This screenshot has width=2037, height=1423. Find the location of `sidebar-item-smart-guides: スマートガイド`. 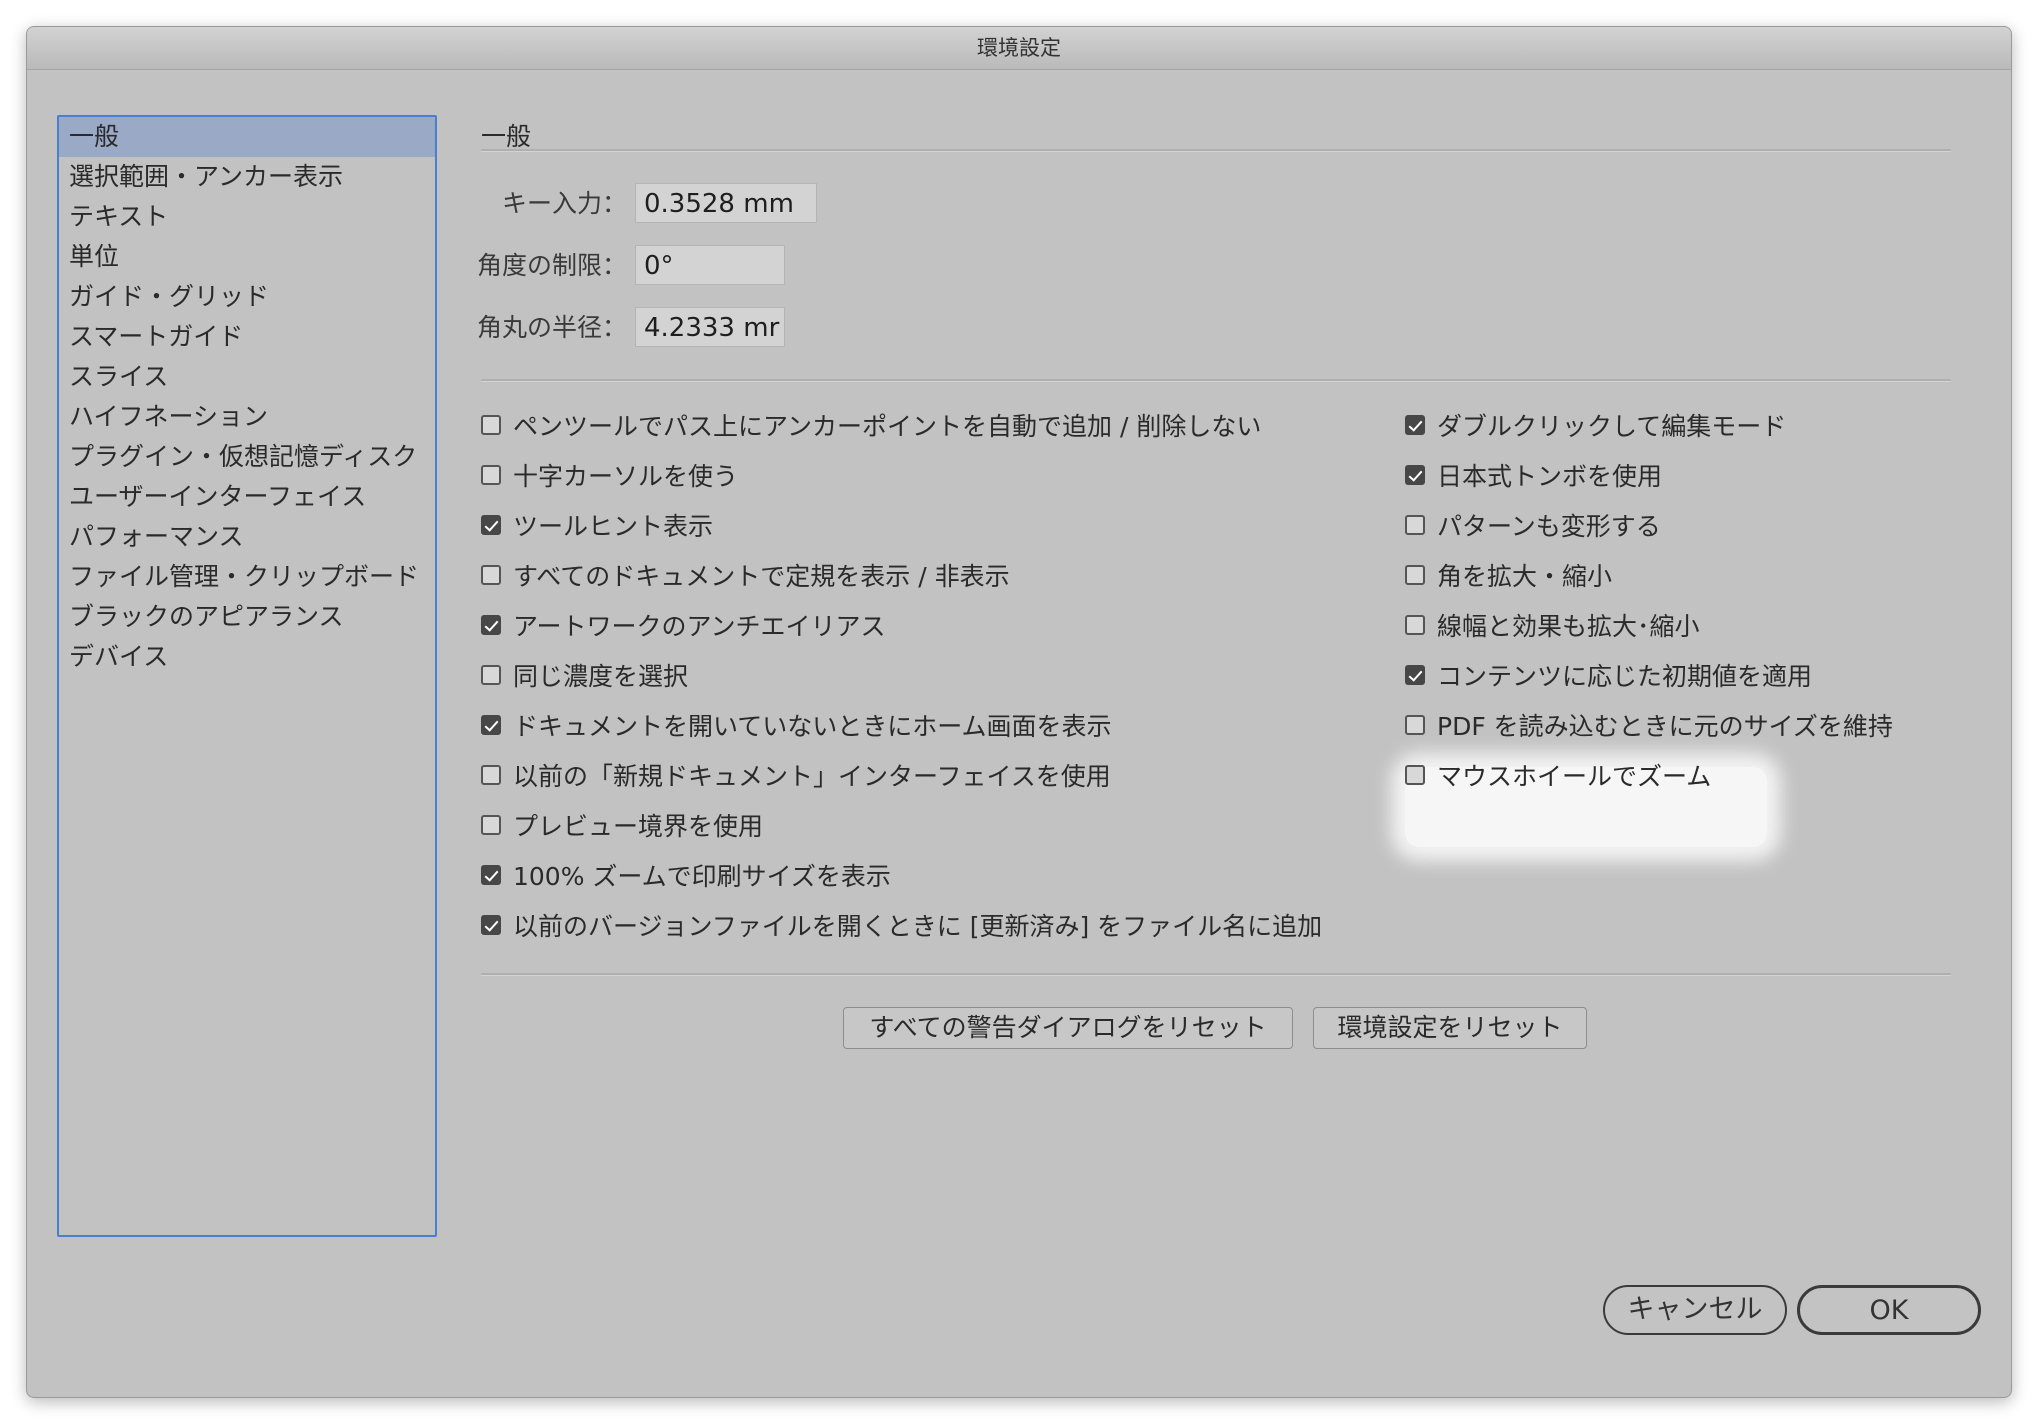

sidebar-item-smart-guides: スマートガイド is located at coordinates (247, 337).